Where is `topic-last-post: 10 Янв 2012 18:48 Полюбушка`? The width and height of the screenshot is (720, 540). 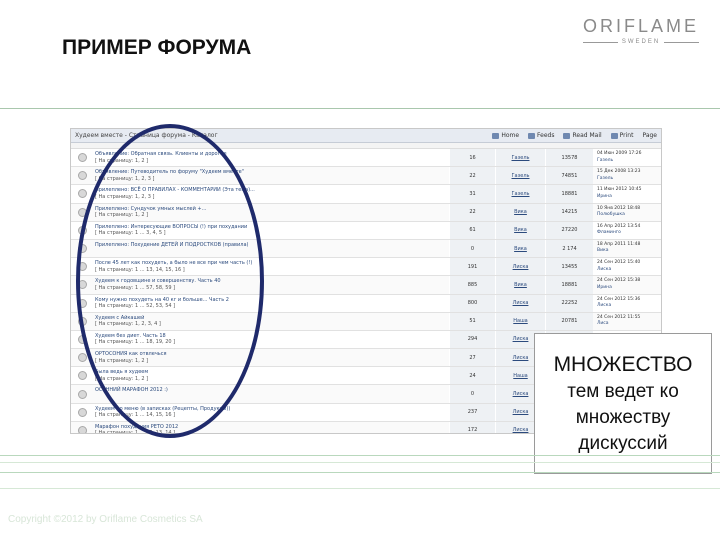 topic-last-post: 10 Янв 2012 18:48 Полюбушка is located at coordinates (627, 212).